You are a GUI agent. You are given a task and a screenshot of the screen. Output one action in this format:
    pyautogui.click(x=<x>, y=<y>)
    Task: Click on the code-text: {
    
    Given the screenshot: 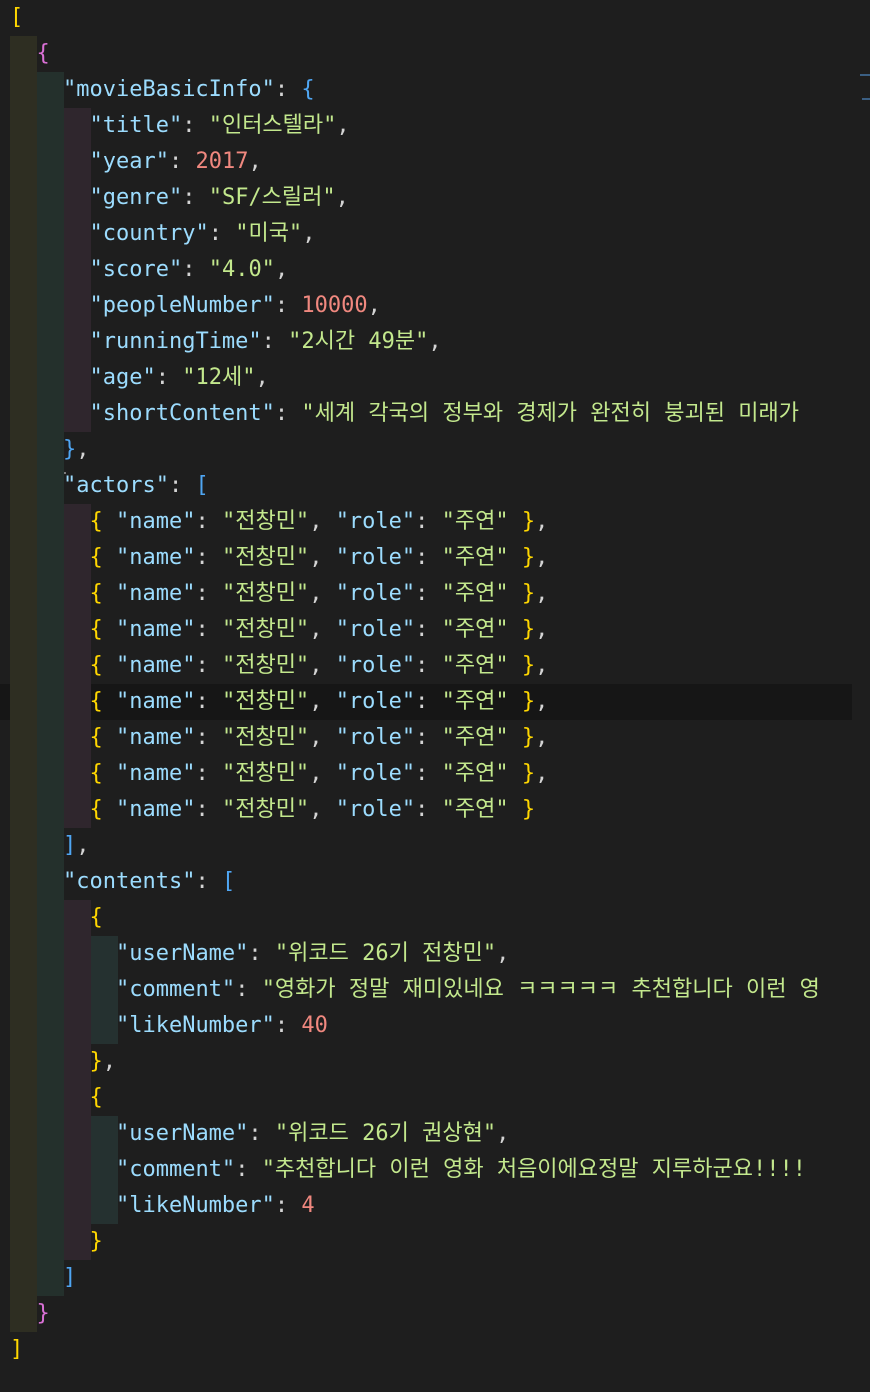 What is the action you would take?
    pyautogui.click(x=56, y=918)
    